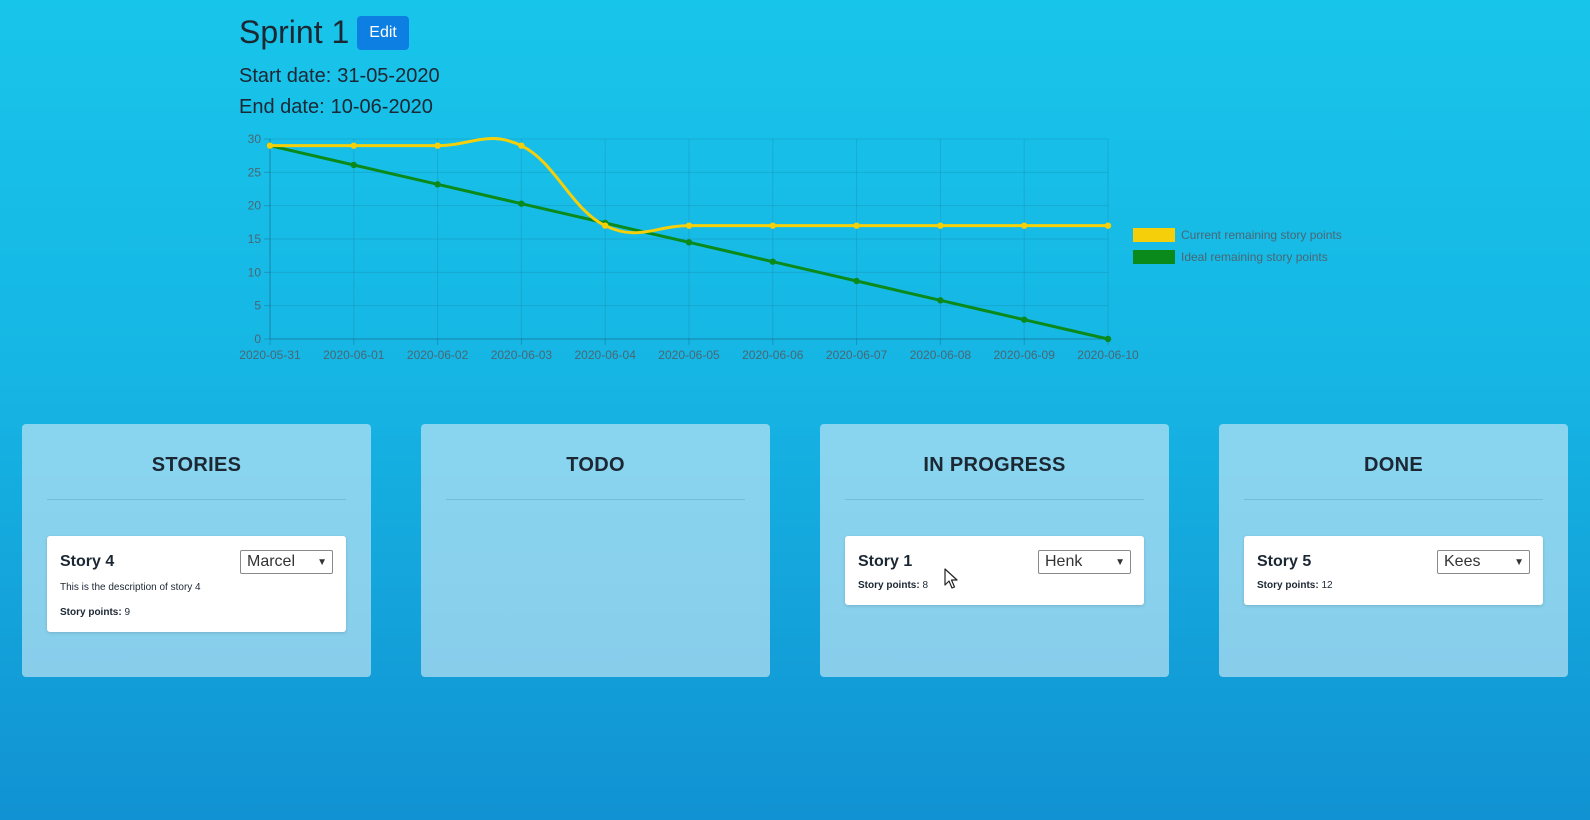  I want to click on assignee-value: Kees, so click(1462, 561).